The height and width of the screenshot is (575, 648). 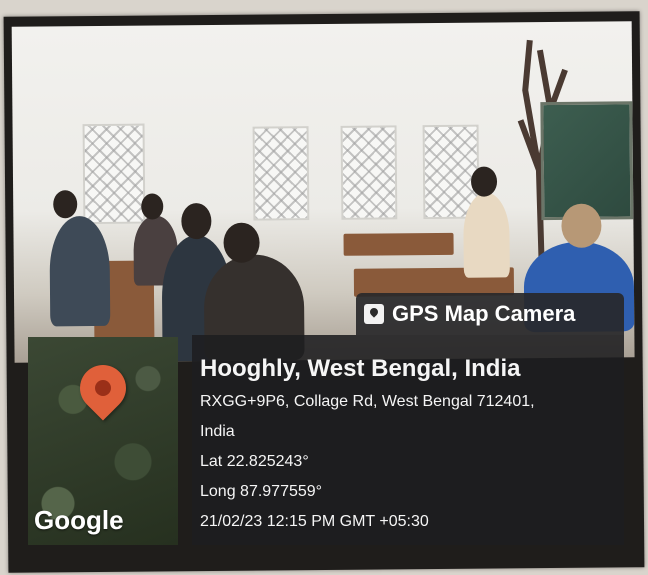 I want to click on address-line-2: India, so click(x=217, y=431).